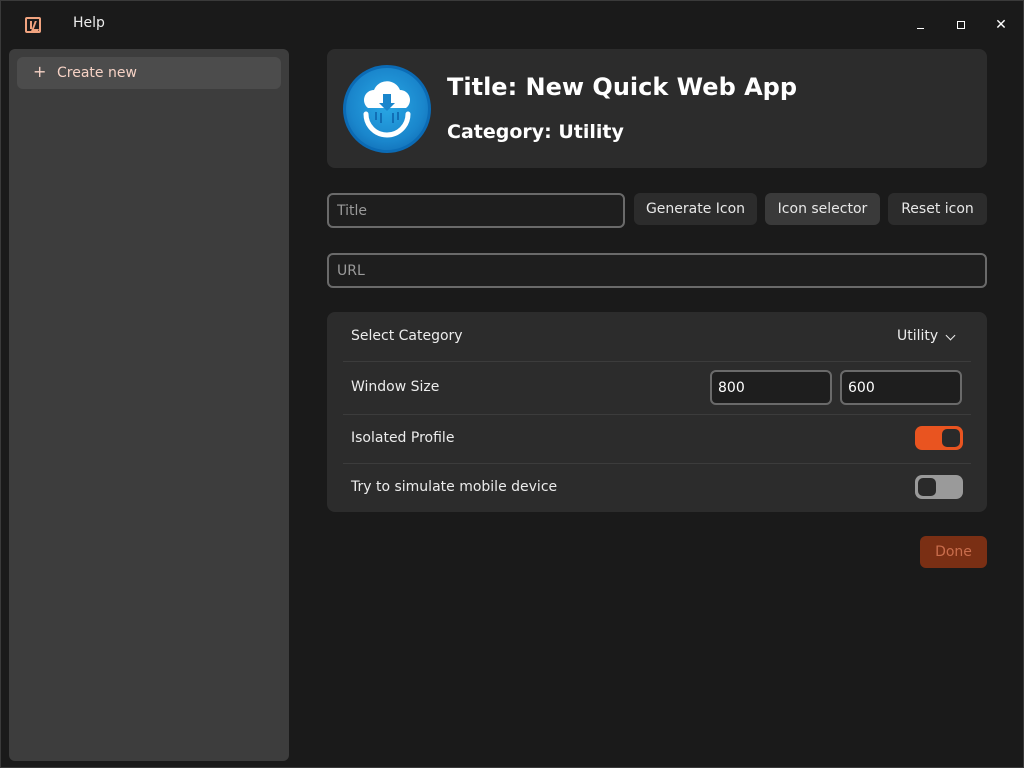 This screenshot has height=768, width=1024. I want to click on app-category: Category: Utility, so click(535, 132).